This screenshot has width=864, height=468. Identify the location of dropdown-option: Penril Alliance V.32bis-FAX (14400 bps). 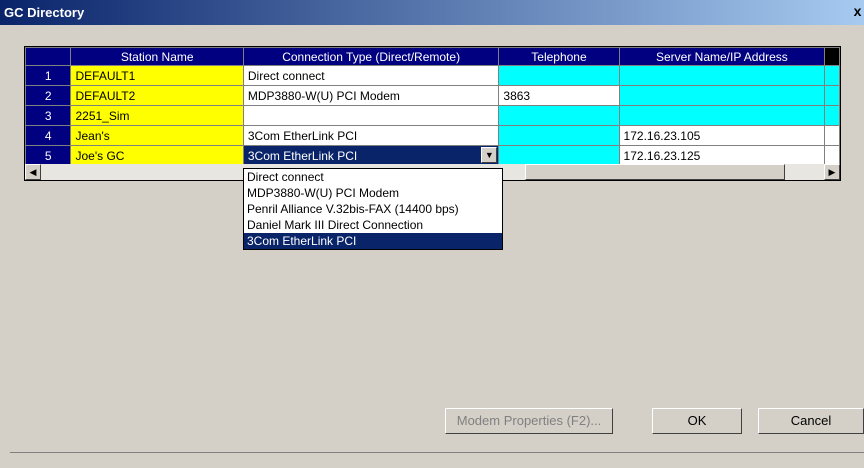
(373, 209).